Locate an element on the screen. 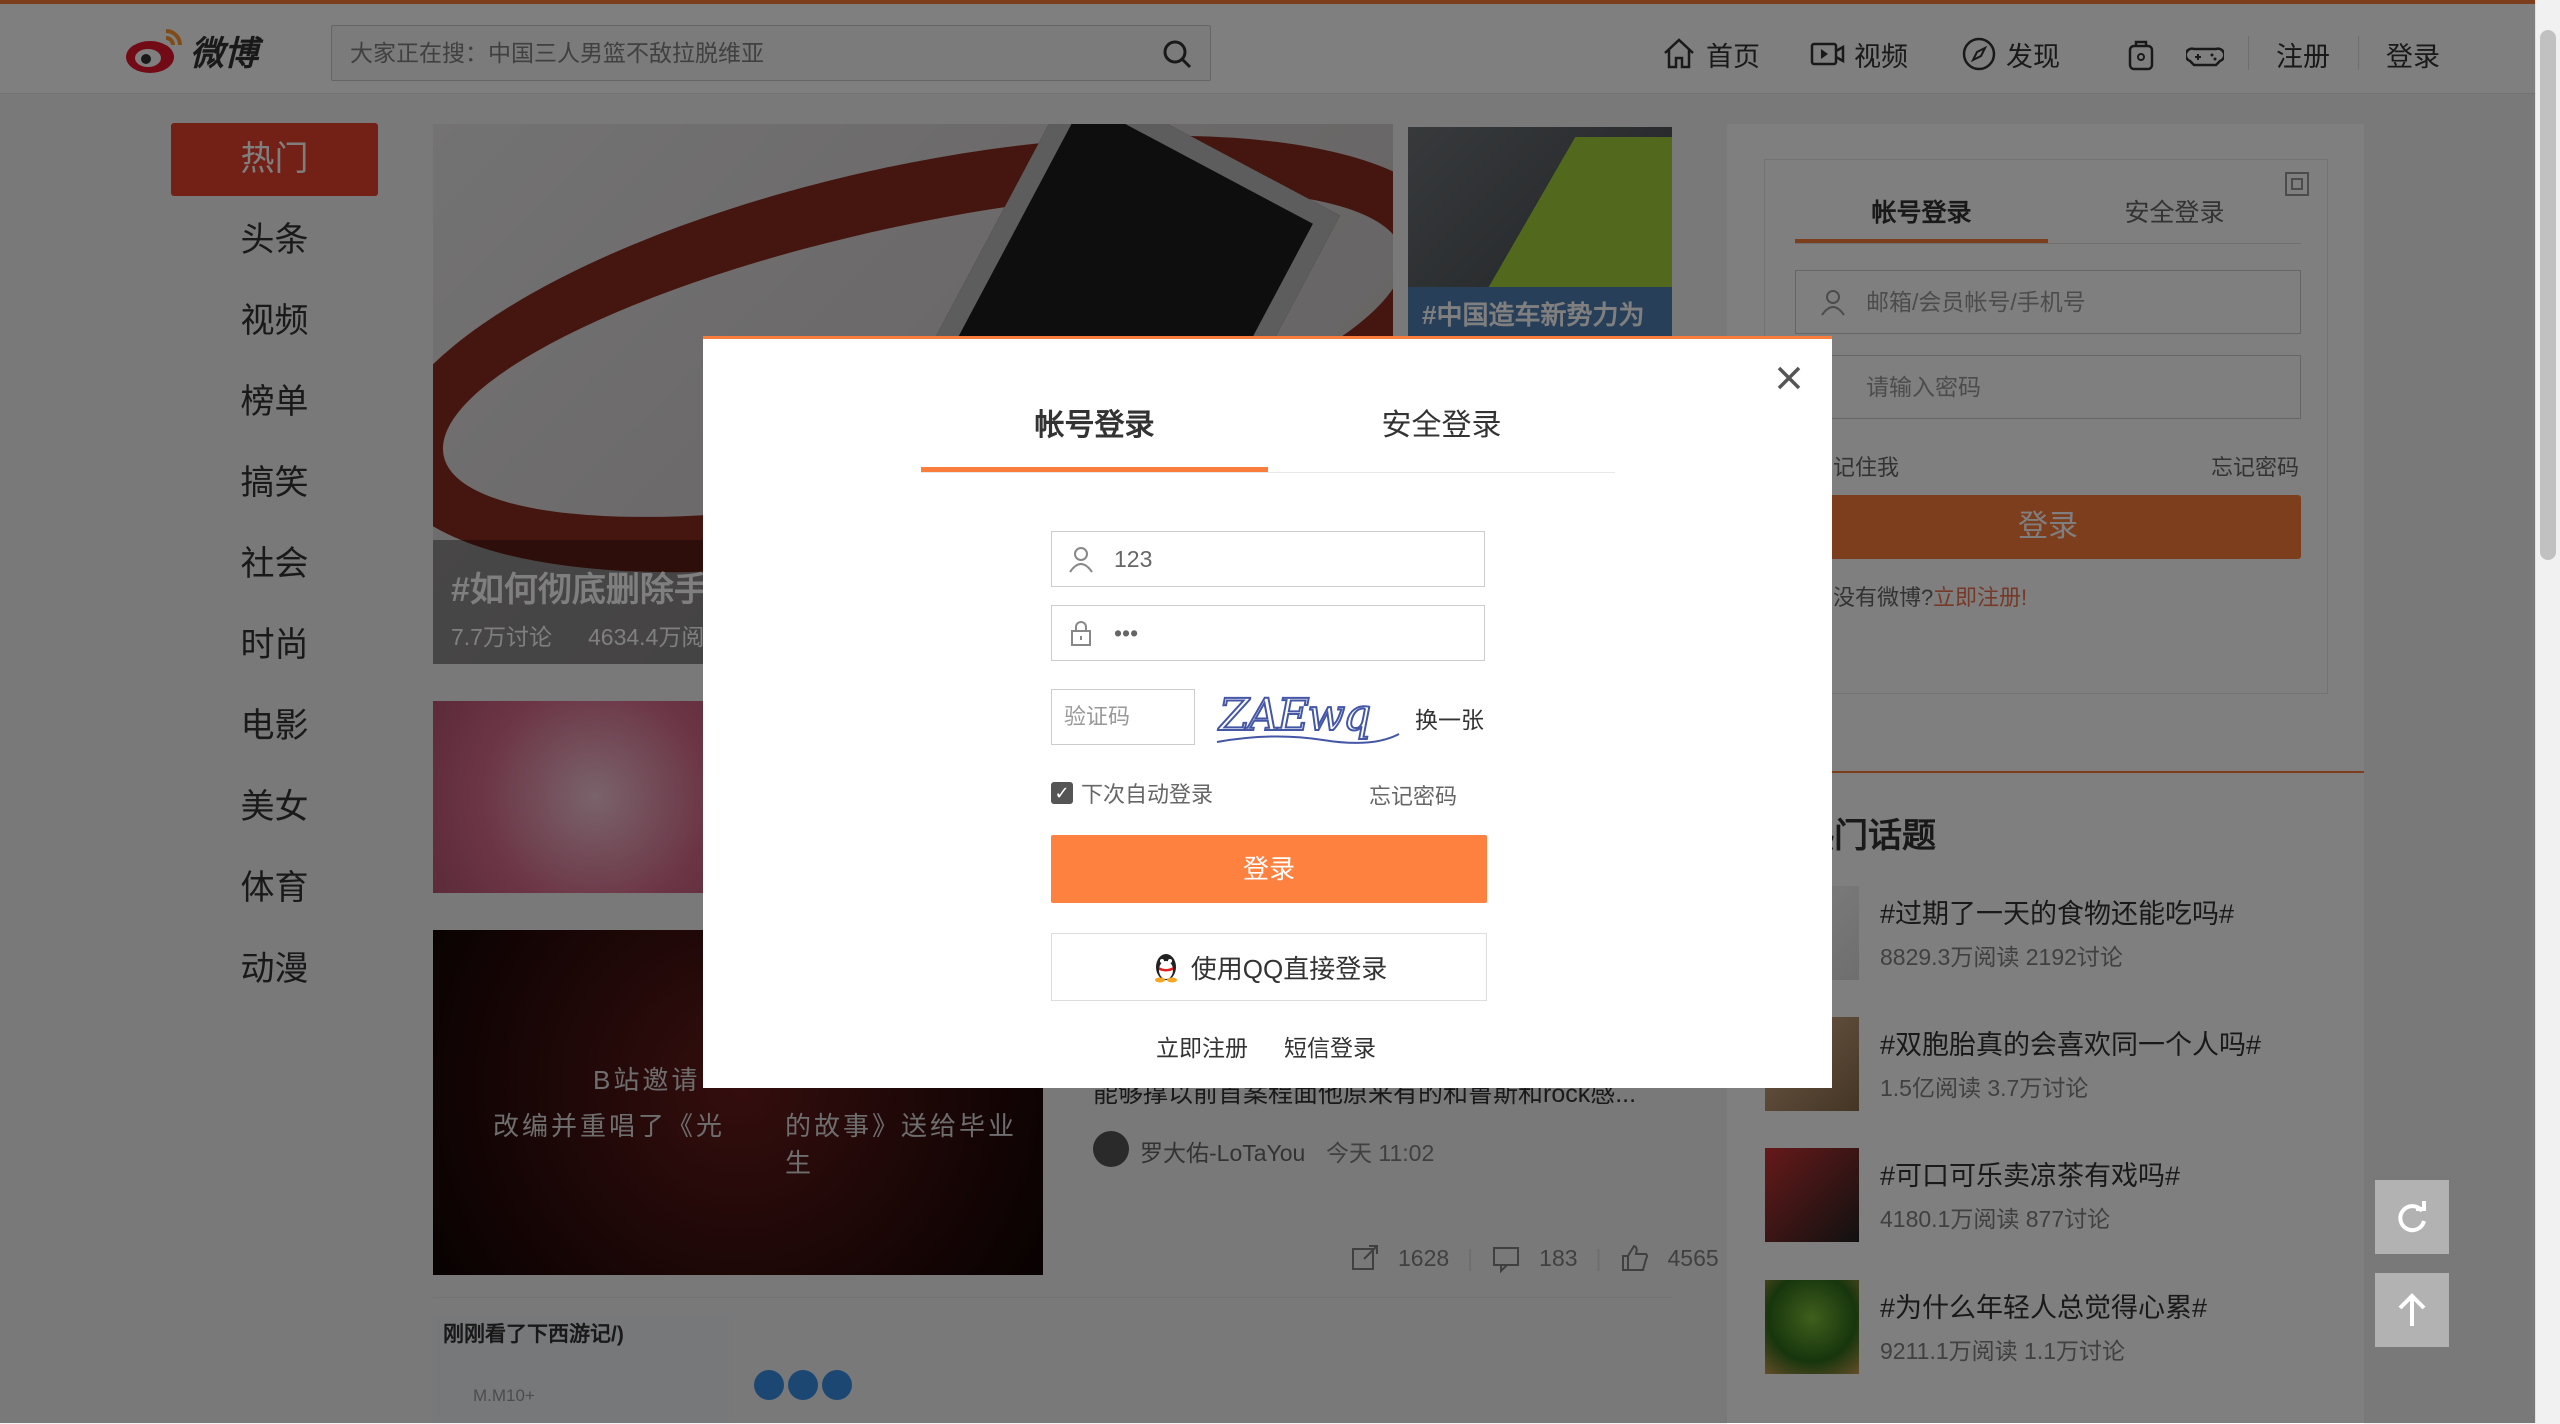  scrollbar-thumb is located at coordinates (2548, 295).